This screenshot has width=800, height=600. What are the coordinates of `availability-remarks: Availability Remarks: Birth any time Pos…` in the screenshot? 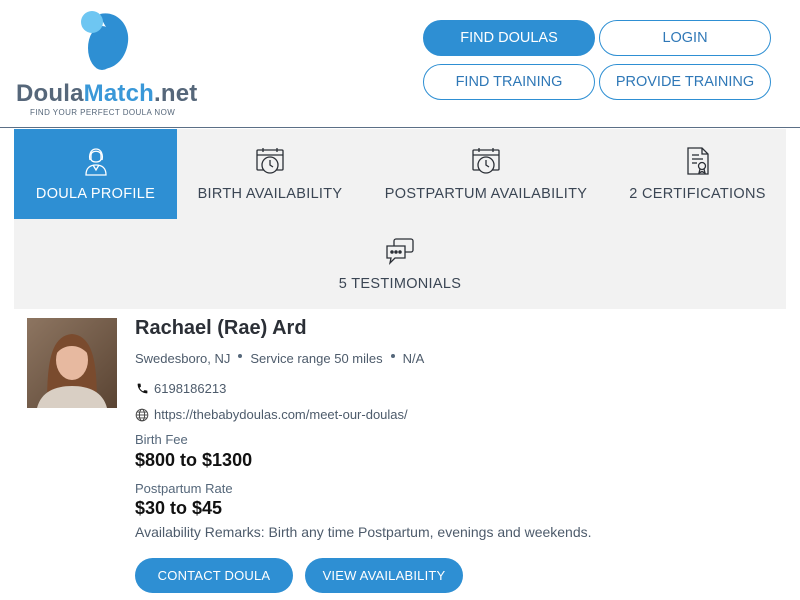 It's located at (363, 532).